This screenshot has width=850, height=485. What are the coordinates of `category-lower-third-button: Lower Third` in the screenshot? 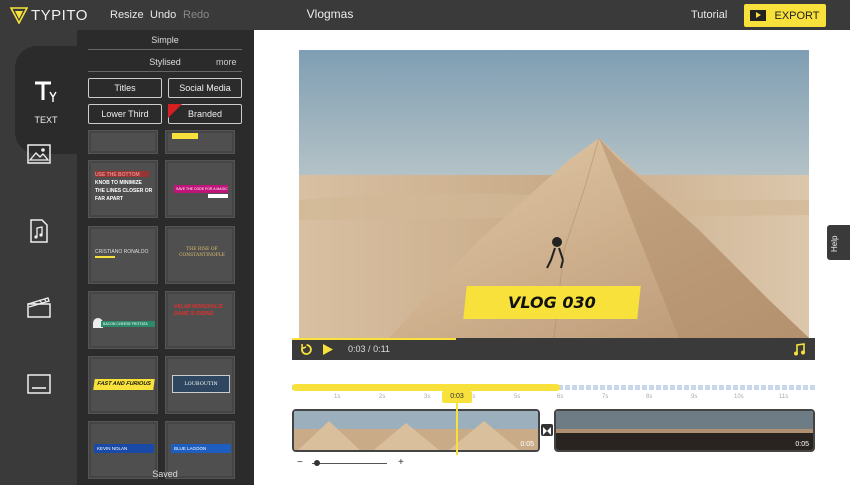 It's located at (125, 114).